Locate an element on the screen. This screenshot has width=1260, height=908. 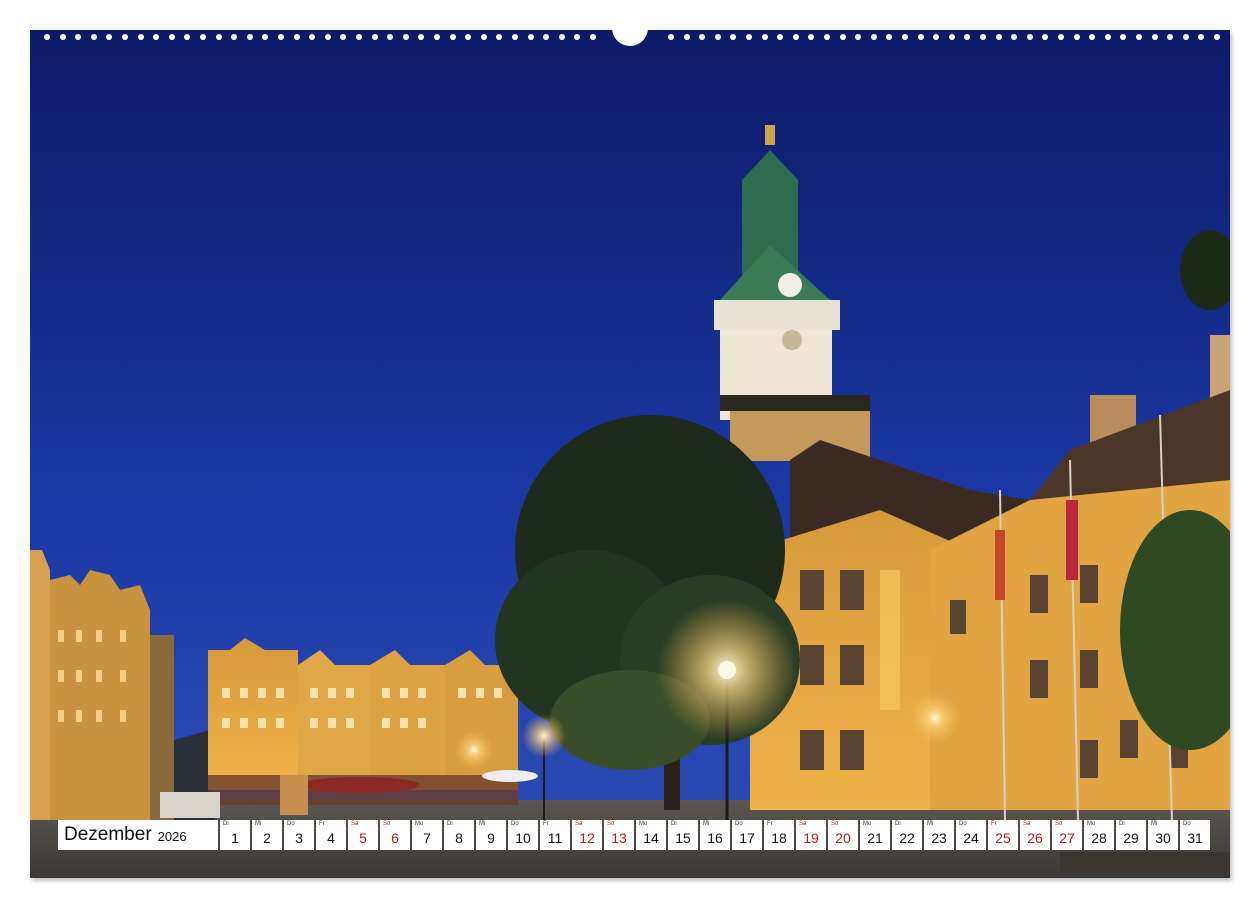
month-name: Dezember is located at coordinates (108, 834).